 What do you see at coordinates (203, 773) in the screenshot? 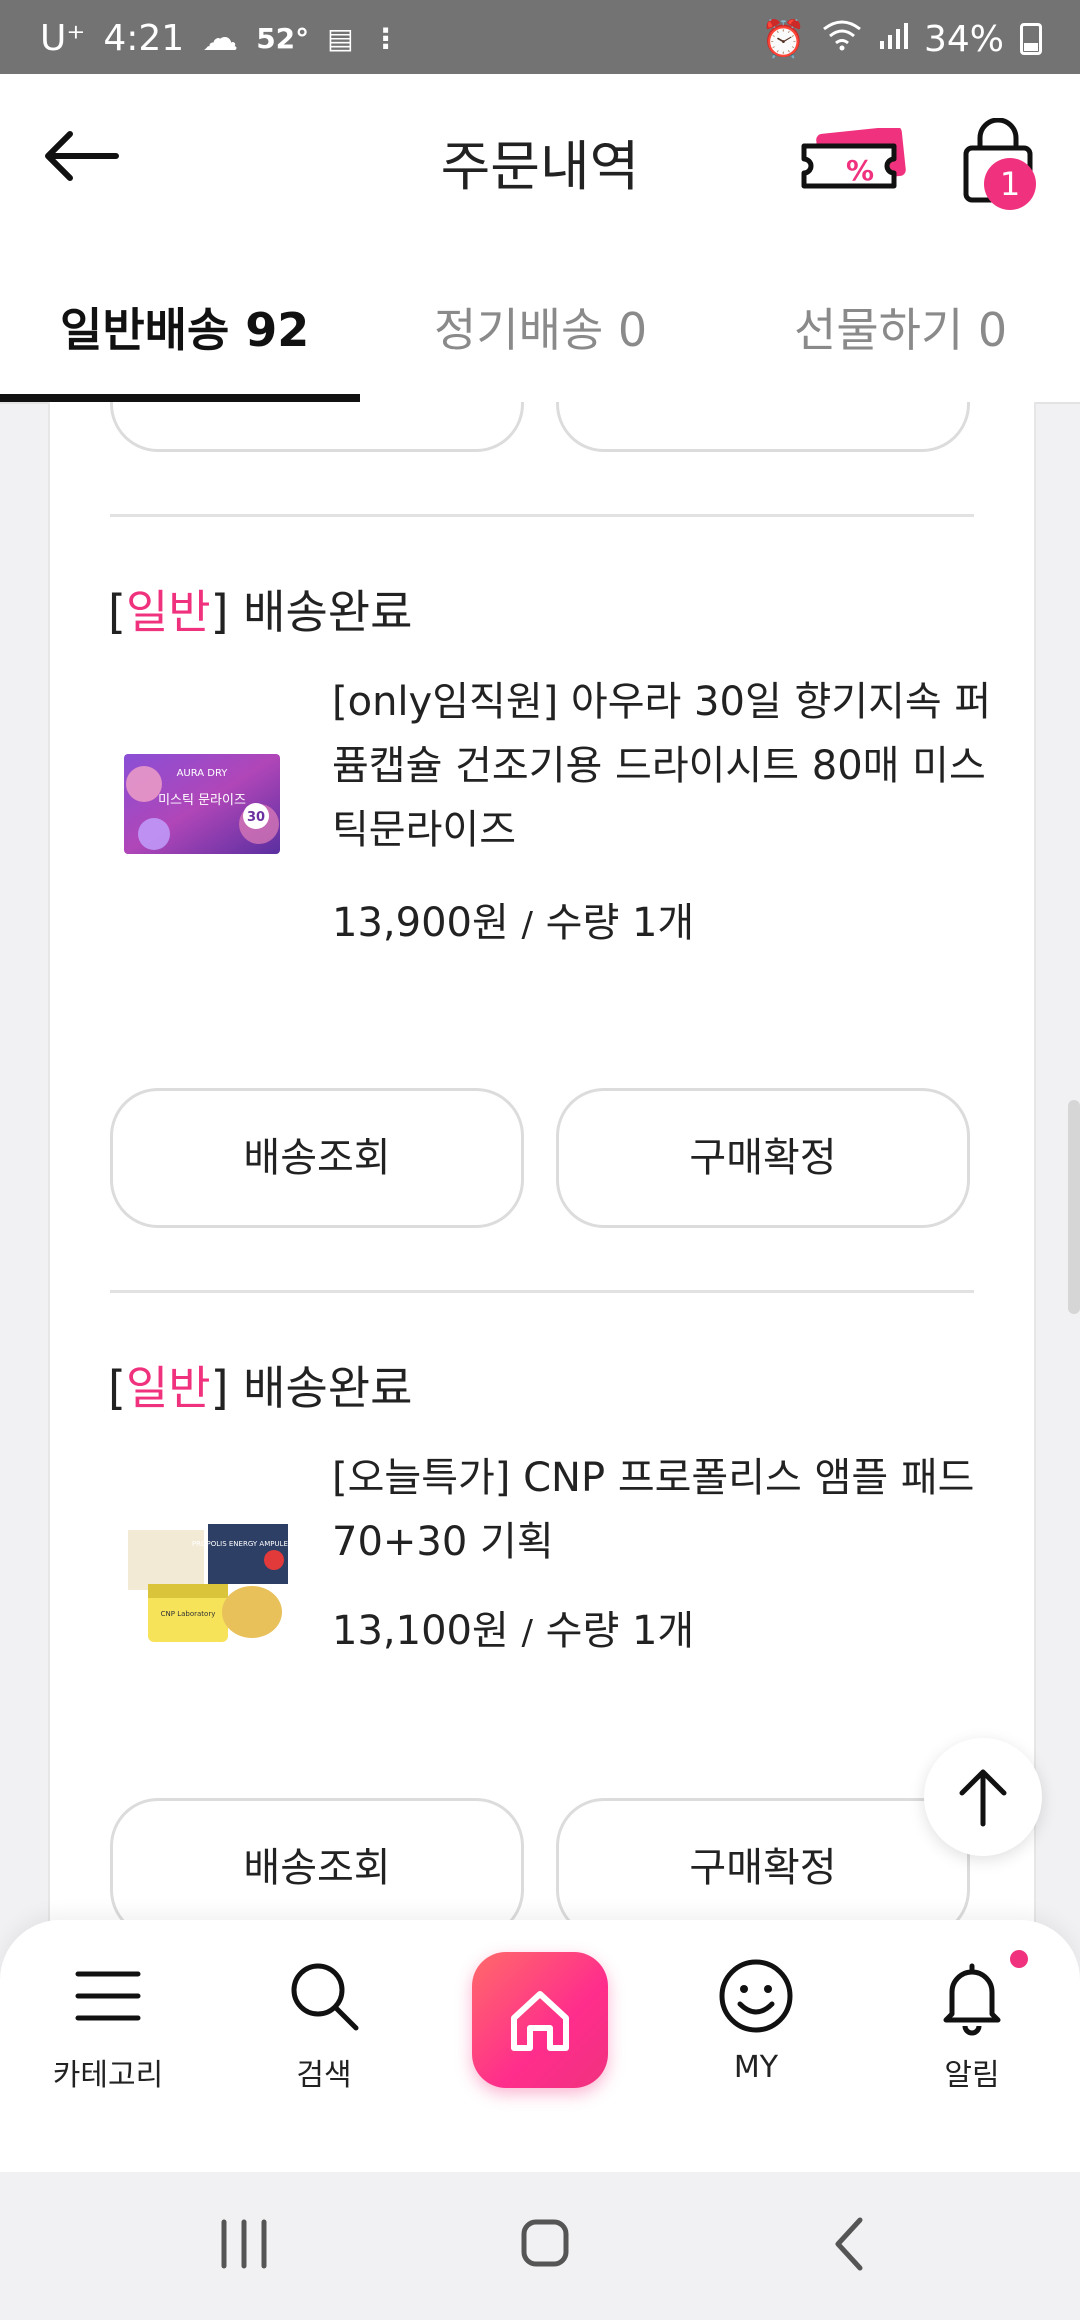
I see `thumb-brand: AURA DRY` at bounding box center [203, 773].